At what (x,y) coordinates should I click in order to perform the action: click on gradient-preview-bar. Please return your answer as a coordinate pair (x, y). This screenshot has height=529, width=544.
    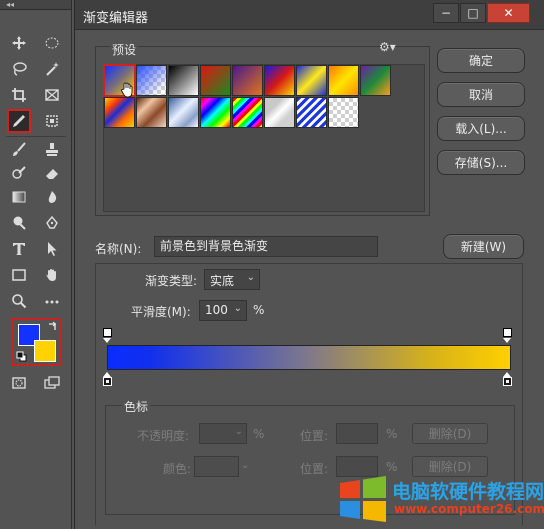
    Looking at the image, I should click on (309, 357).